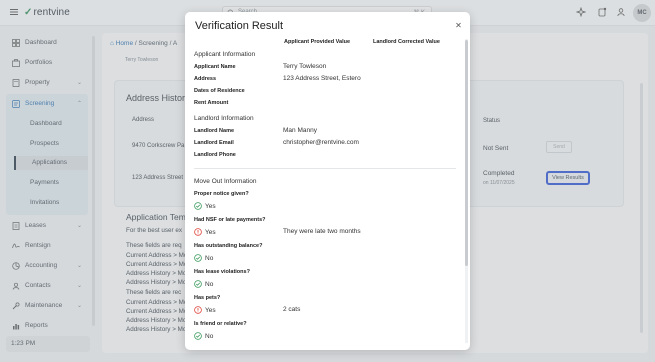 The width and height of the screenshot is (655, 362). Describe the element at coordinates (322, 231) in the screenshot. I see `answer-note: They were late two months` at that location.